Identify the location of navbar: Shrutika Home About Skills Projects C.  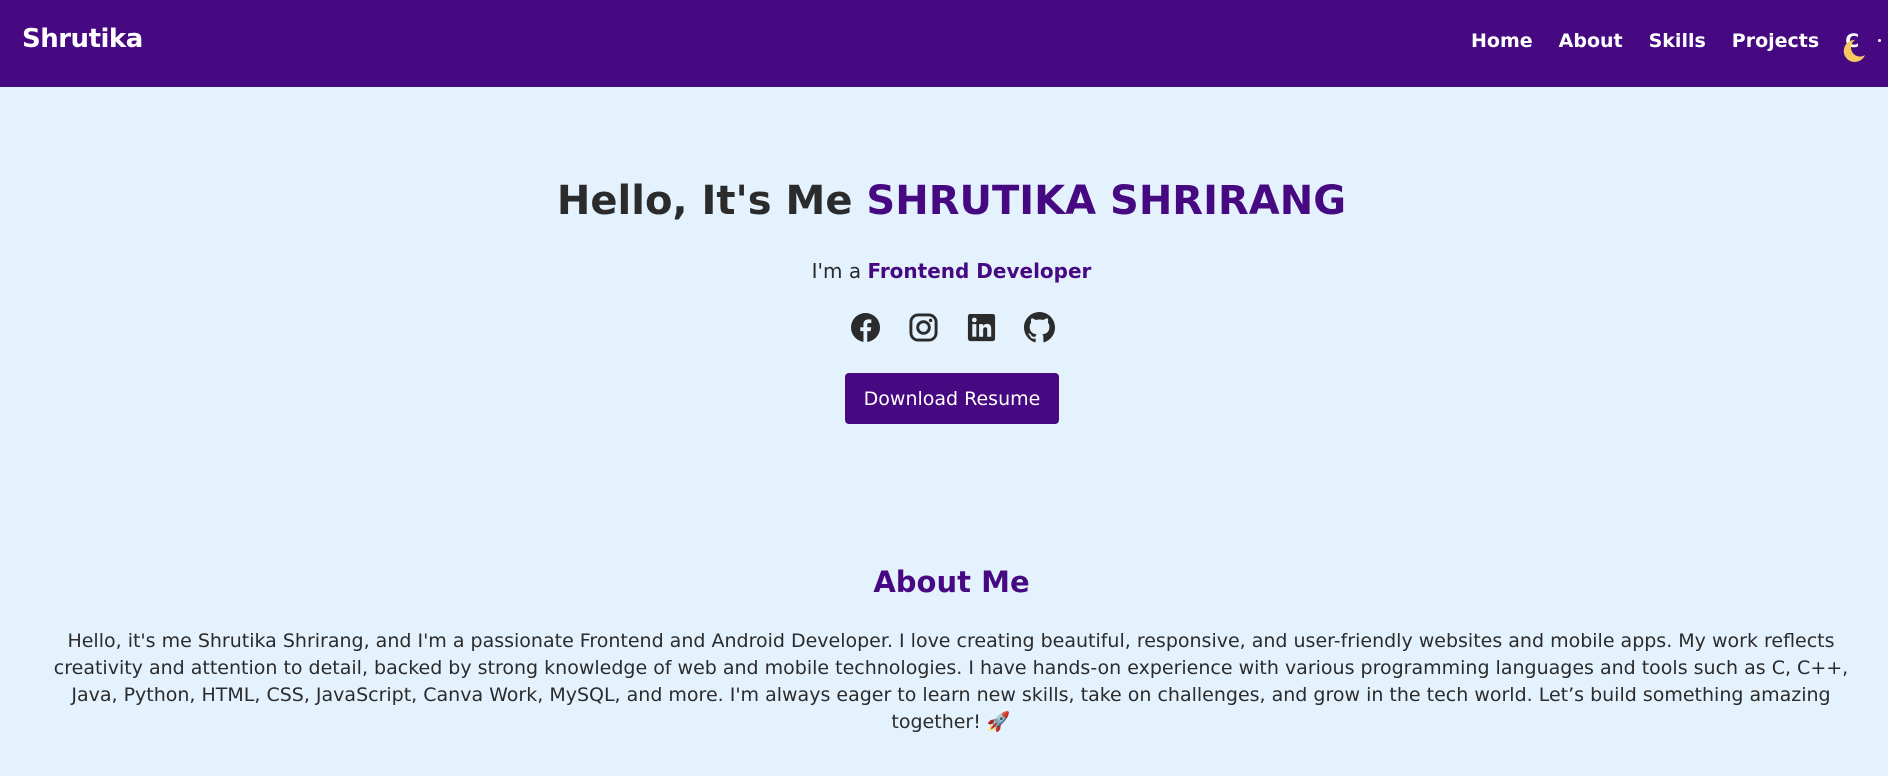
(944, 43).